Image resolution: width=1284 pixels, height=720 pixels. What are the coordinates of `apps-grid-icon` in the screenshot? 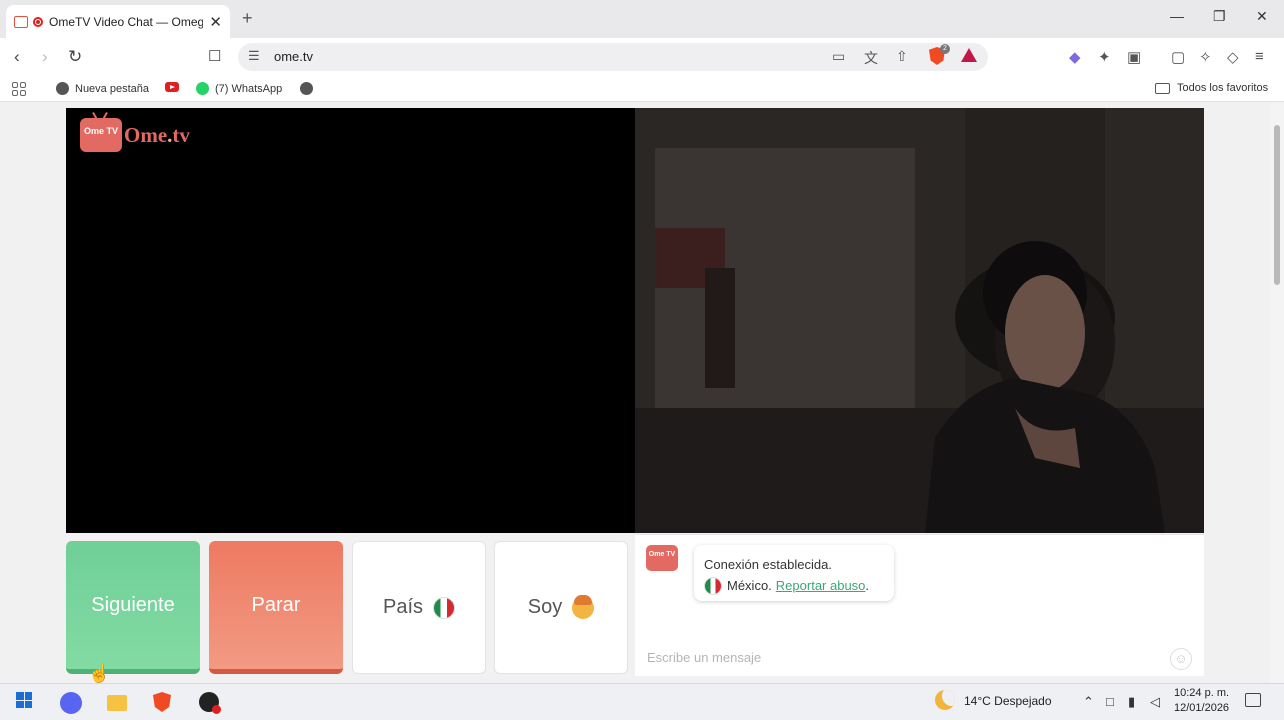 It's located at (19, 89).